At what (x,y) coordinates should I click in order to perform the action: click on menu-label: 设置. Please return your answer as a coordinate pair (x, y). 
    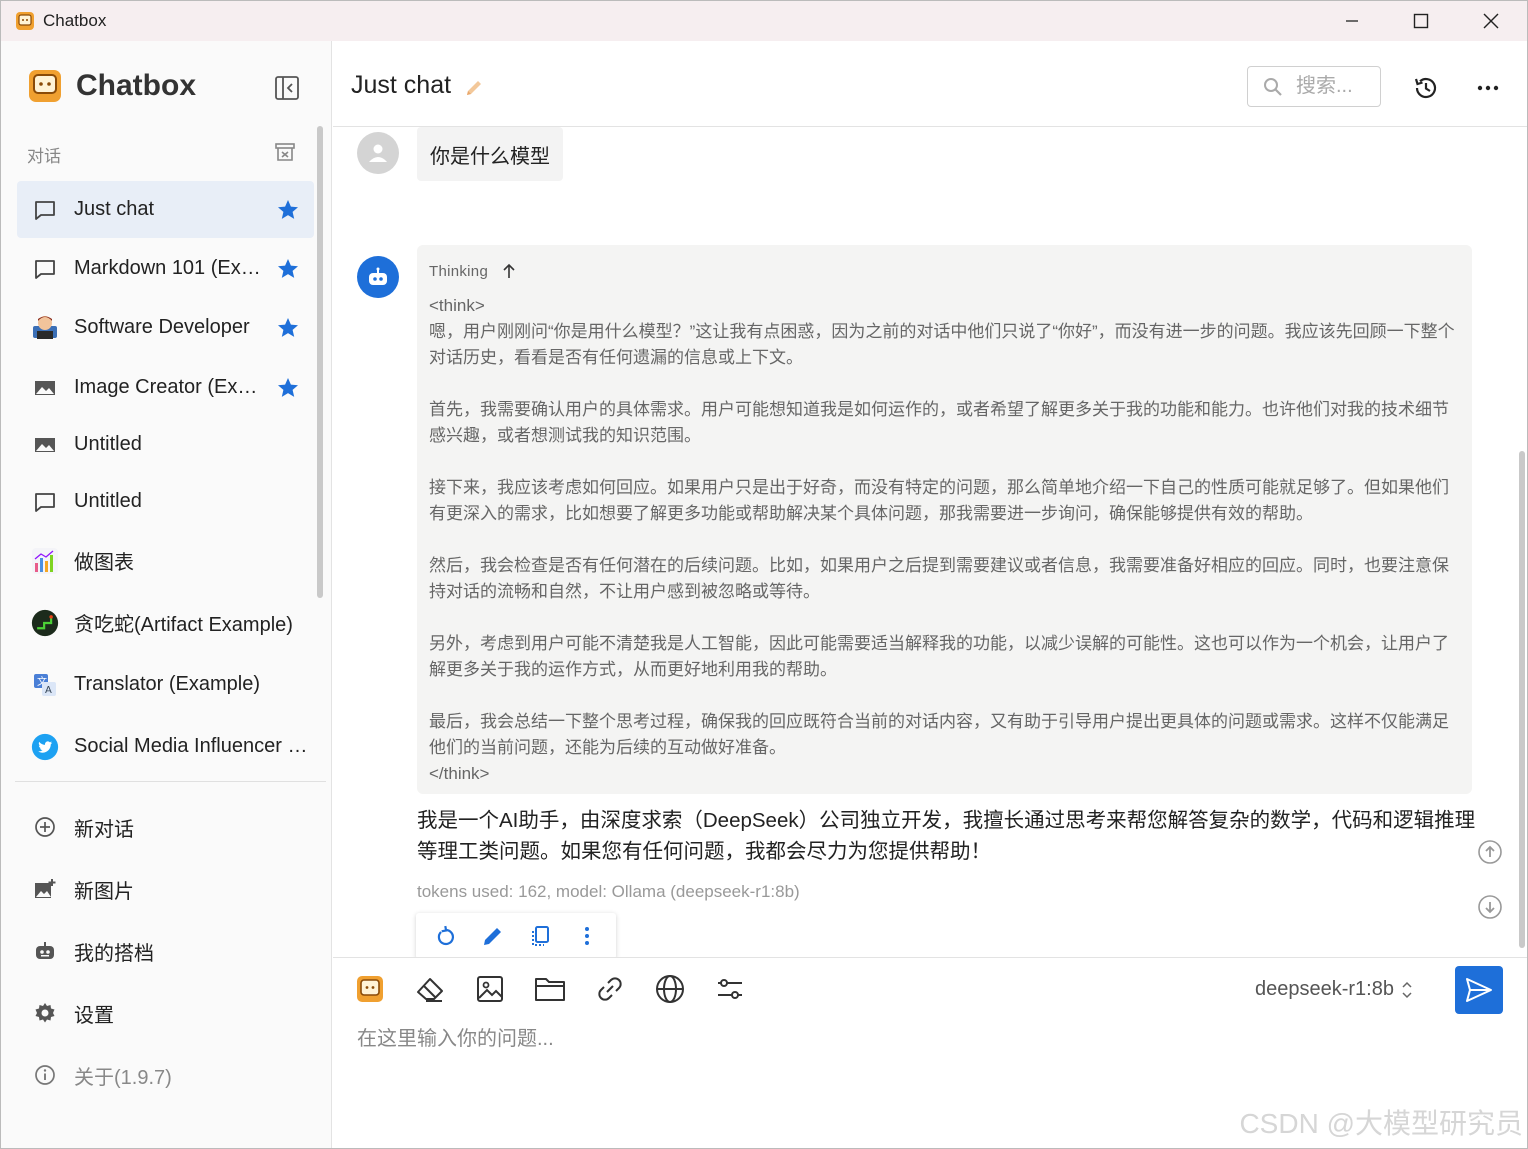
    Looking at the image, I should click on (94, 1015).